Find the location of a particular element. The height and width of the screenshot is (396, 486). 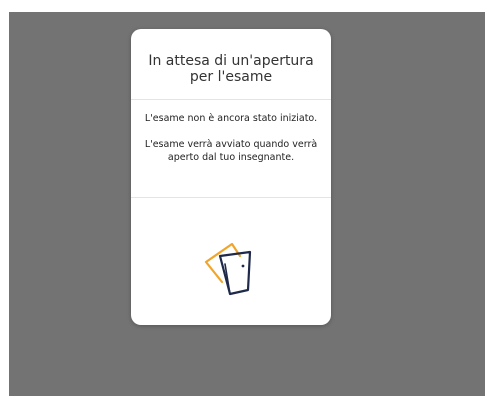

dialog-illustration is located at coordinates (231, 261).